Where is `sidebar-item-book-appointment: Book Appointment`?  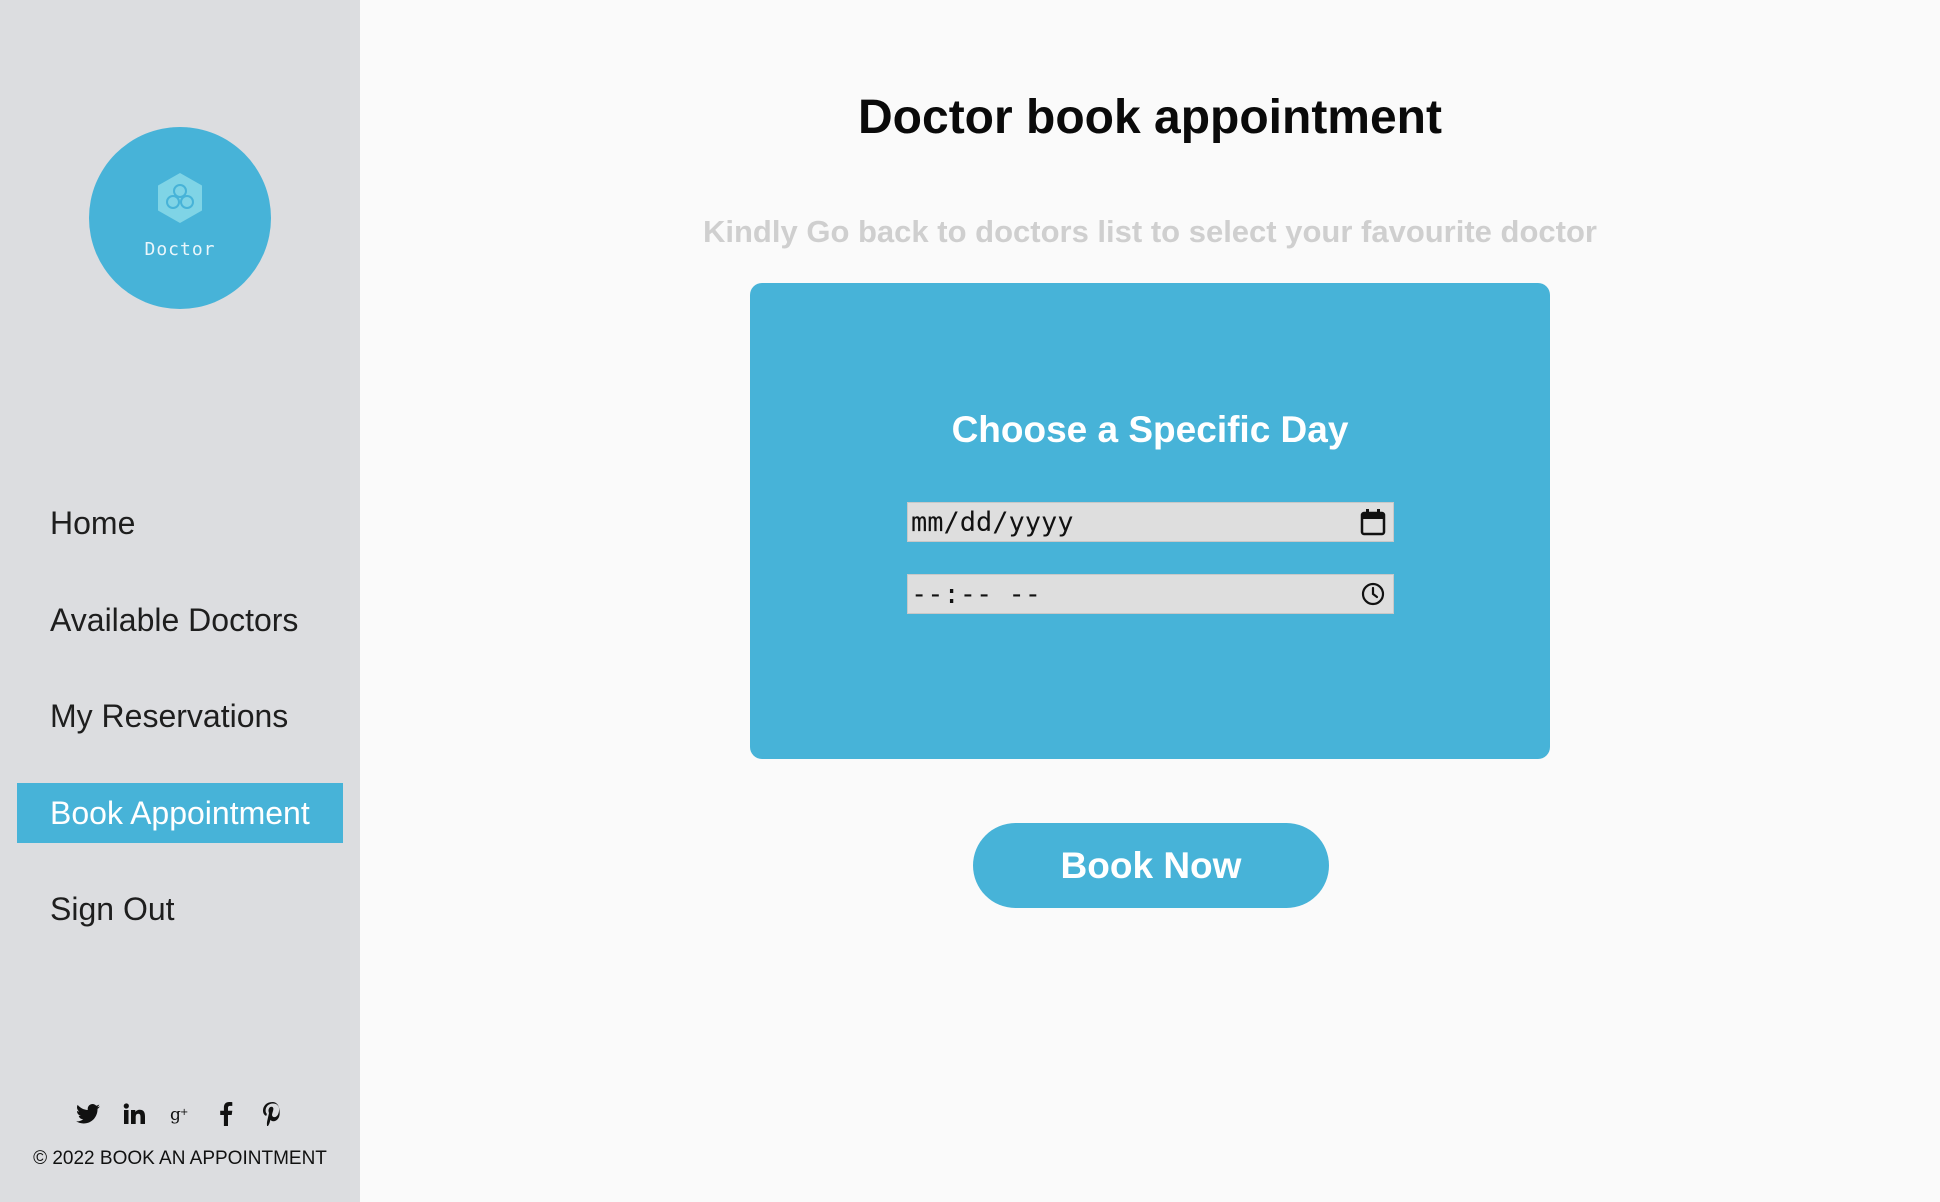
sidebar-item-book-appointment: Book Appointment is located at coordinates (180, 813).